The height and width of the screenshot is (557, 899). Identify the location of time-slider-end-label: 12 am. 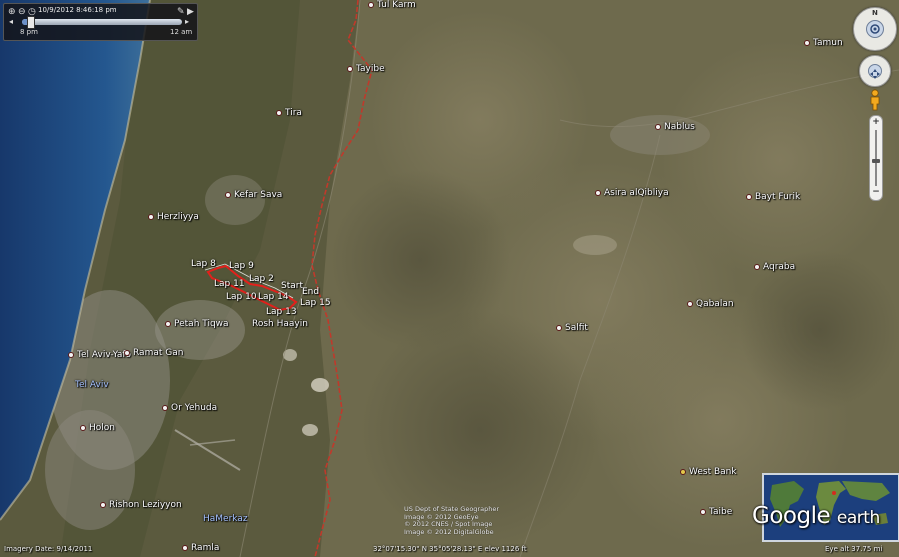
(181, 32).